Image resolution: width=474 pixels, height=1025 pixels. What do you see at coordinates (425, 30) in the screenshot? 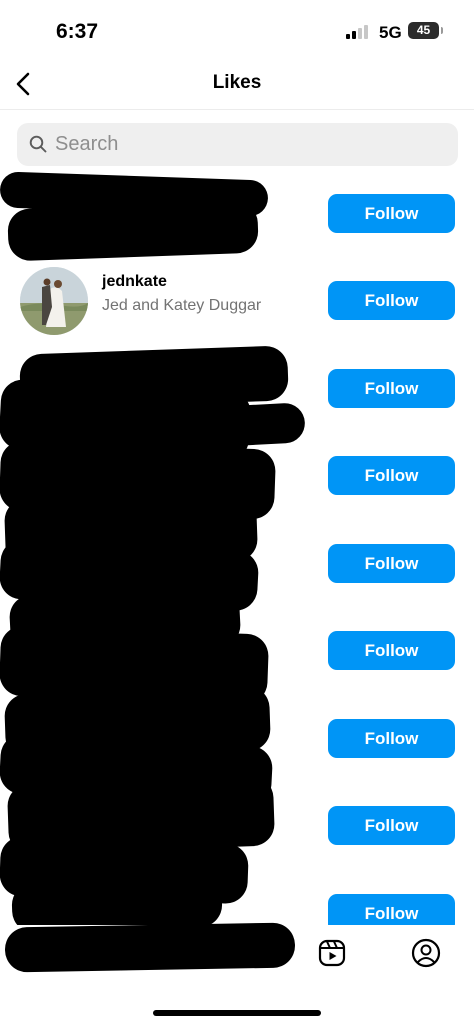
I see `battery-icon: 45` at bounding box center [425, 30].